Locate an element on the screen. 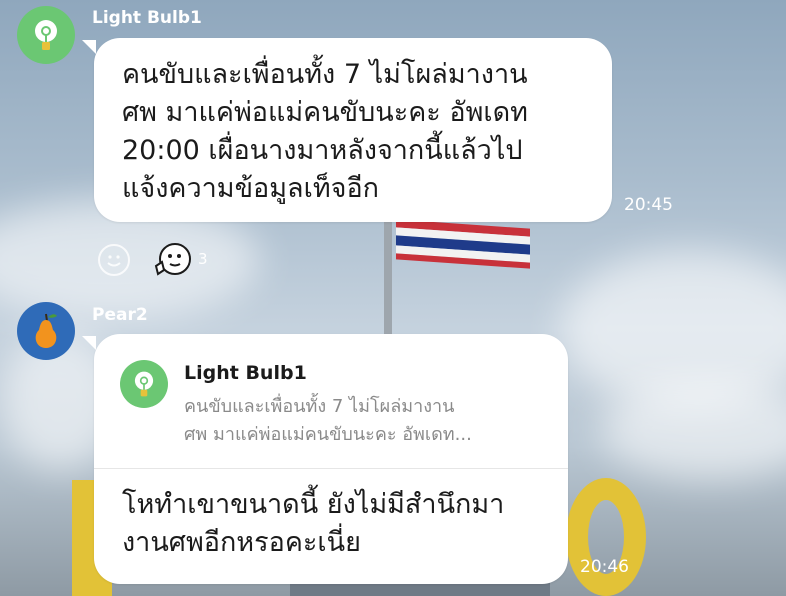 This screenshot has height=596, width=786. message-line: แจ้งความข้อมูลเท็จอีก is located at coordinates (251, 188).